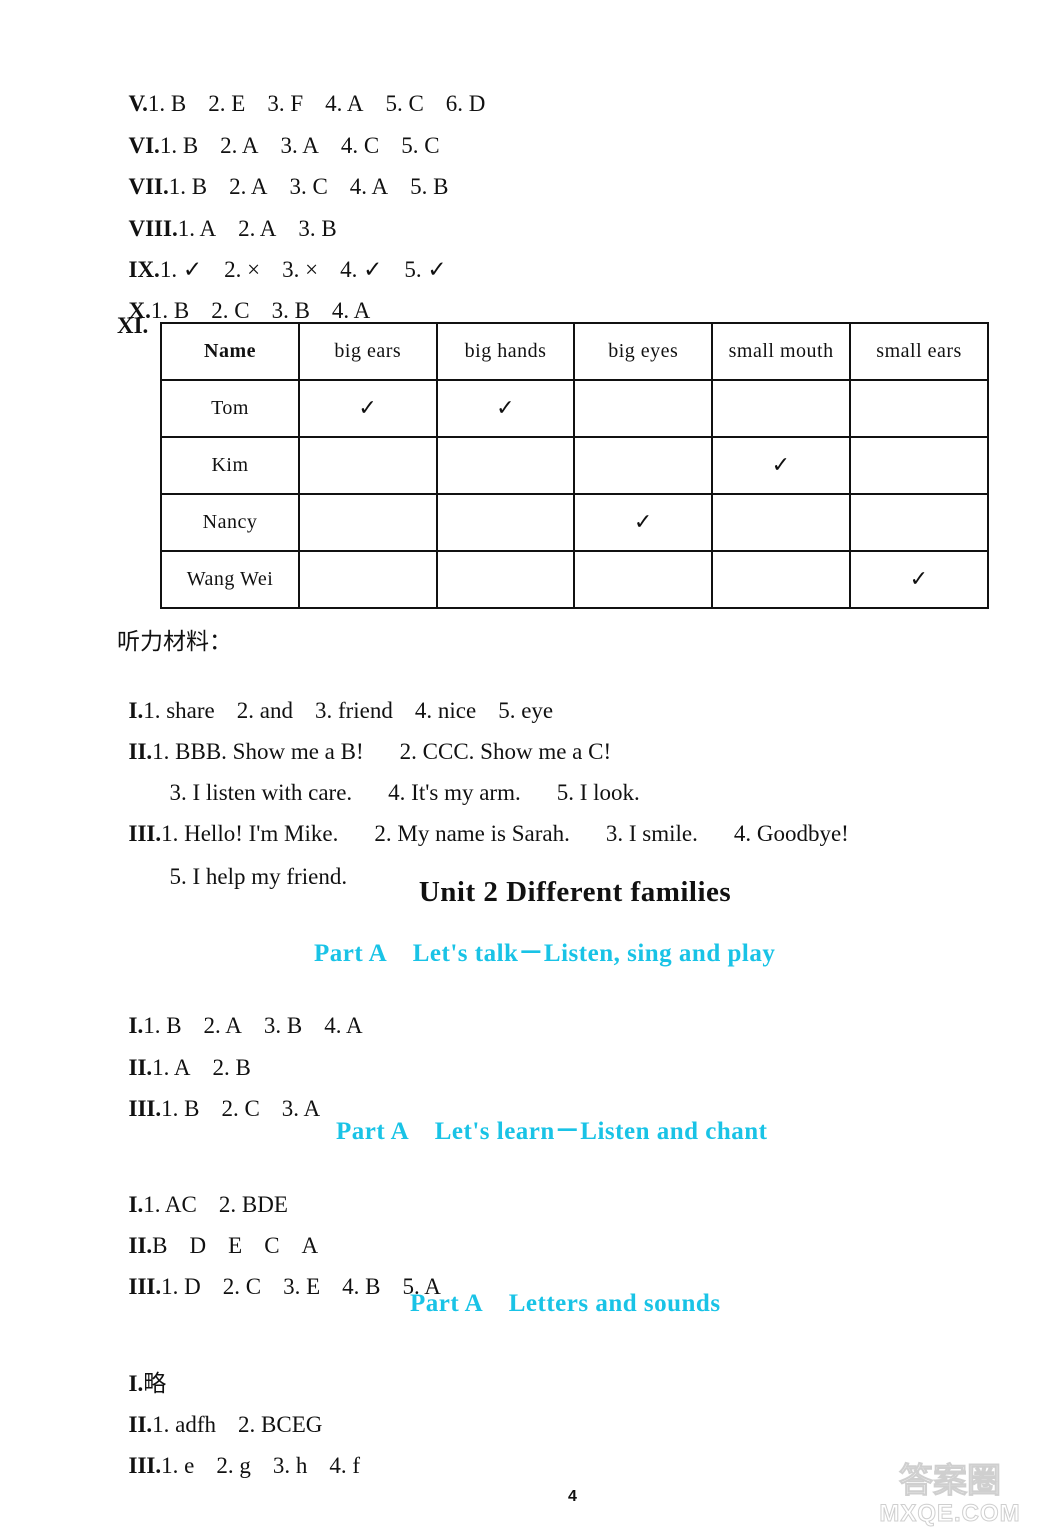  Describe the element at coordinates (465, 103) in the screenshot. I see `answer-item: 6. D` at that location.